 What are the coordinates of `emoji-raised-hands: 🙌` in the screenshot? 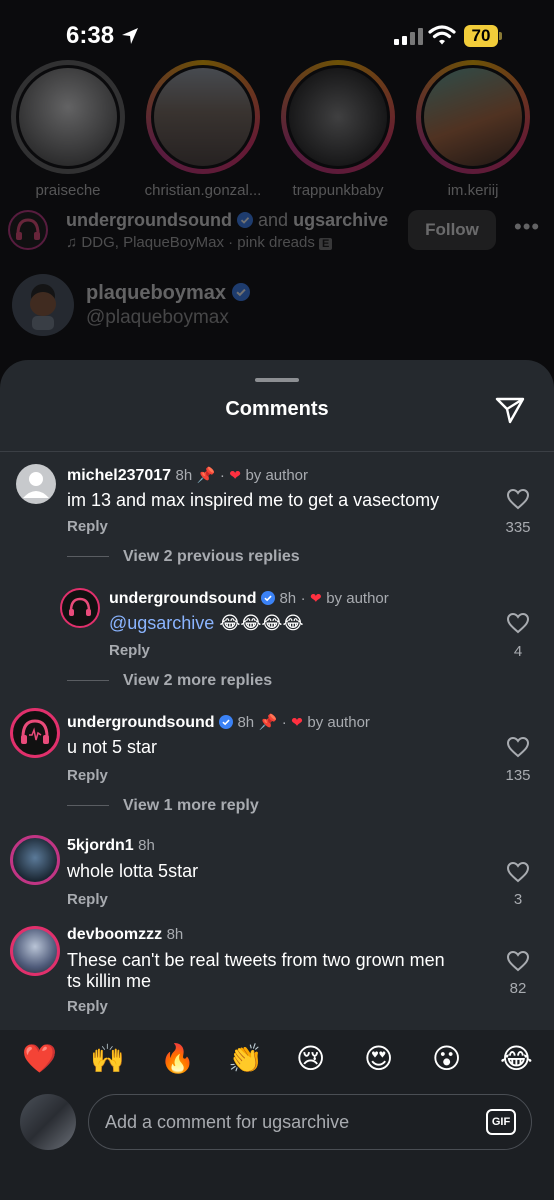 It's located at (107, 1058).